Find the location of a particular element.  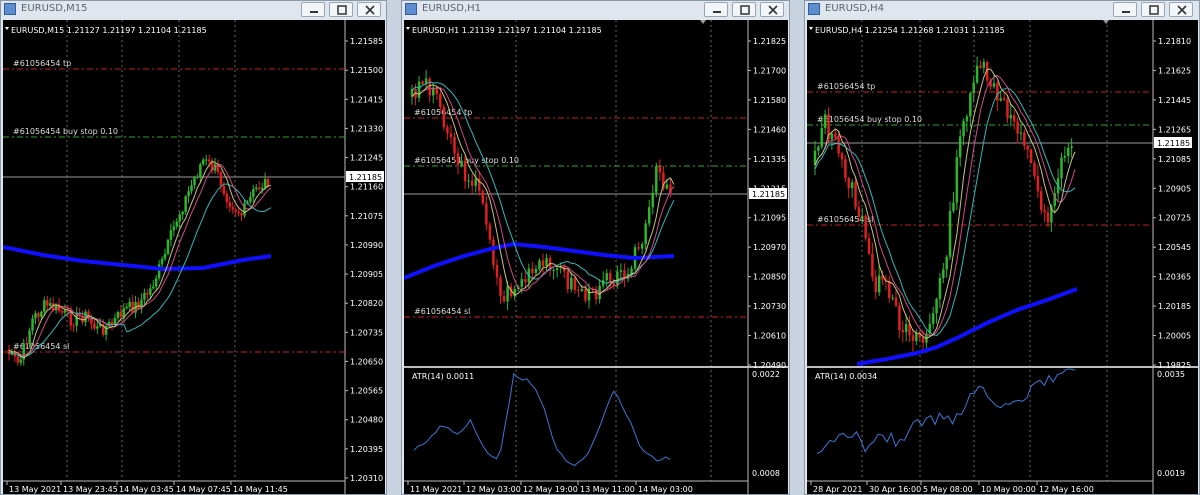

x-tick-label: 12 May 19:00 is located at coordinates (550, 489).